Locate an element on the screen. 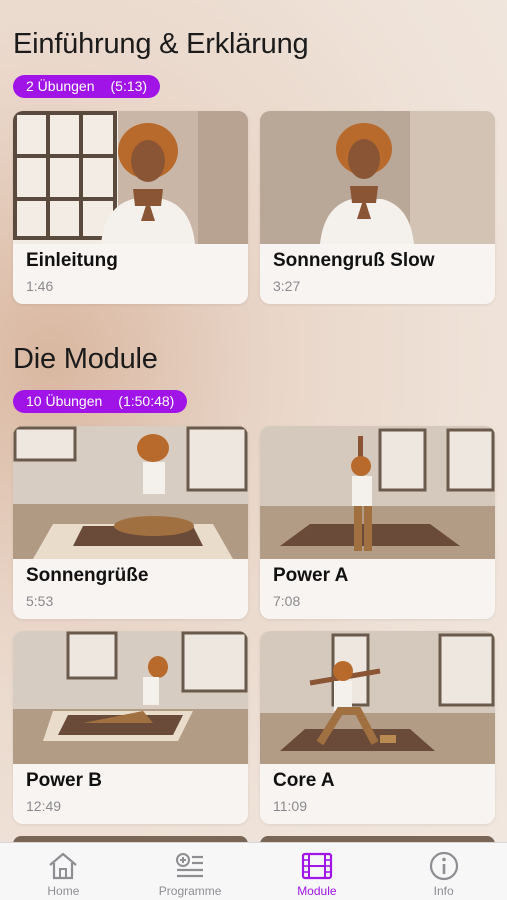 The width and height of the screenshot is (507, 900). total-duration: (5:13) is located at coordinates (129, 86).